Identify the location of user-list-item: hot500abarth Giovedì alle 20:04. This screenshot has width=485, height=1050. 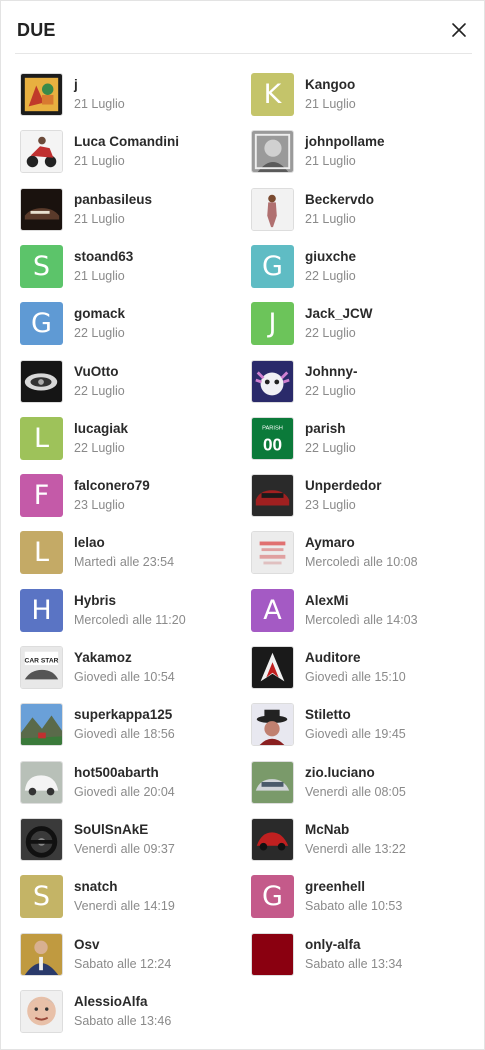
(130, 786).